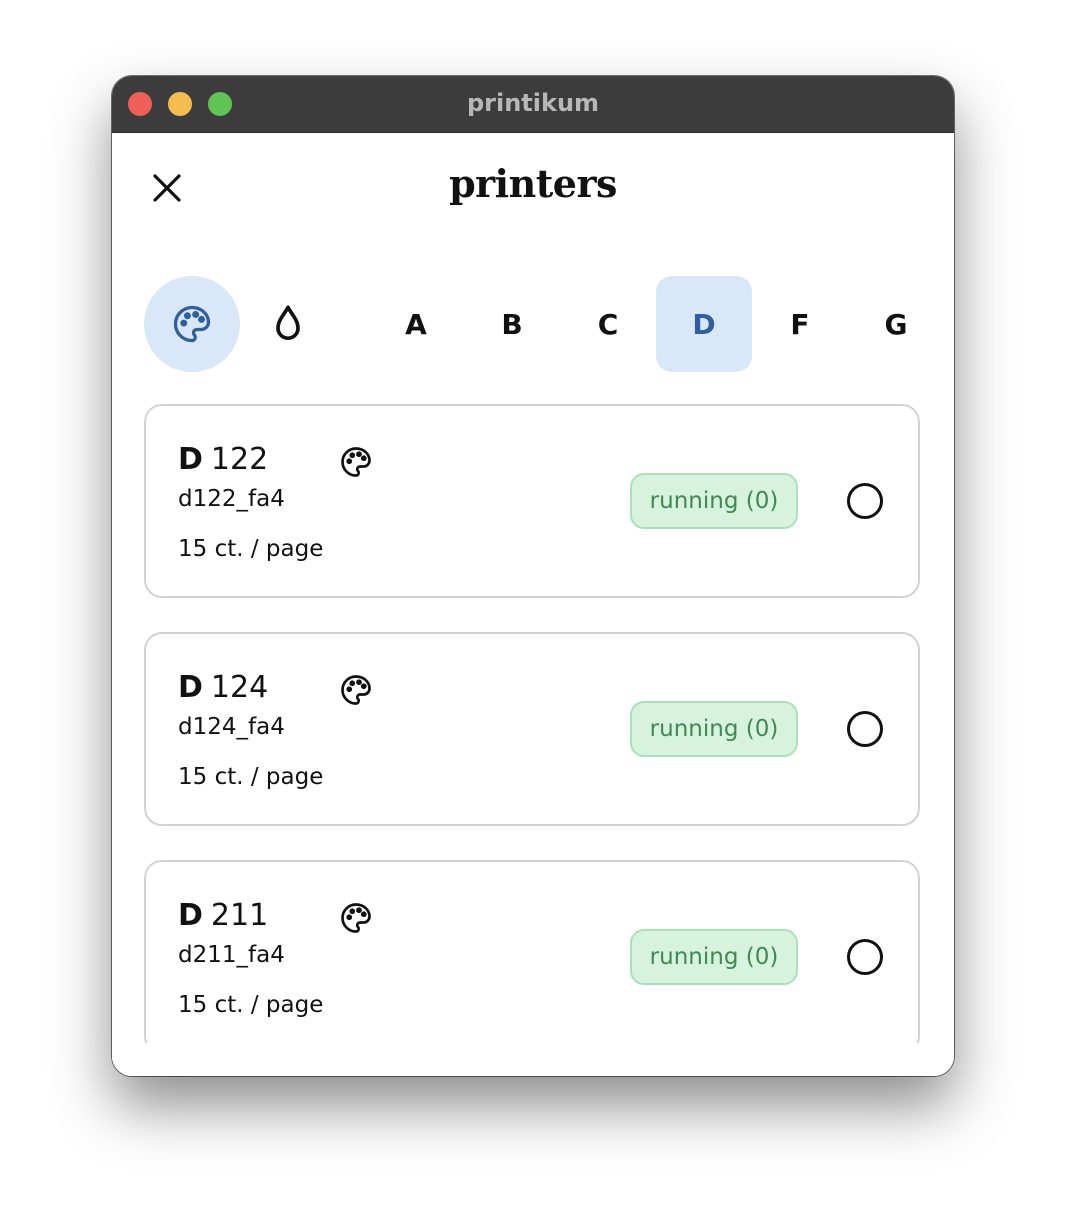 This screenshot has height=1224, width=1066. I want to click on printer-queue: d124_fa4, so click(231, 727).